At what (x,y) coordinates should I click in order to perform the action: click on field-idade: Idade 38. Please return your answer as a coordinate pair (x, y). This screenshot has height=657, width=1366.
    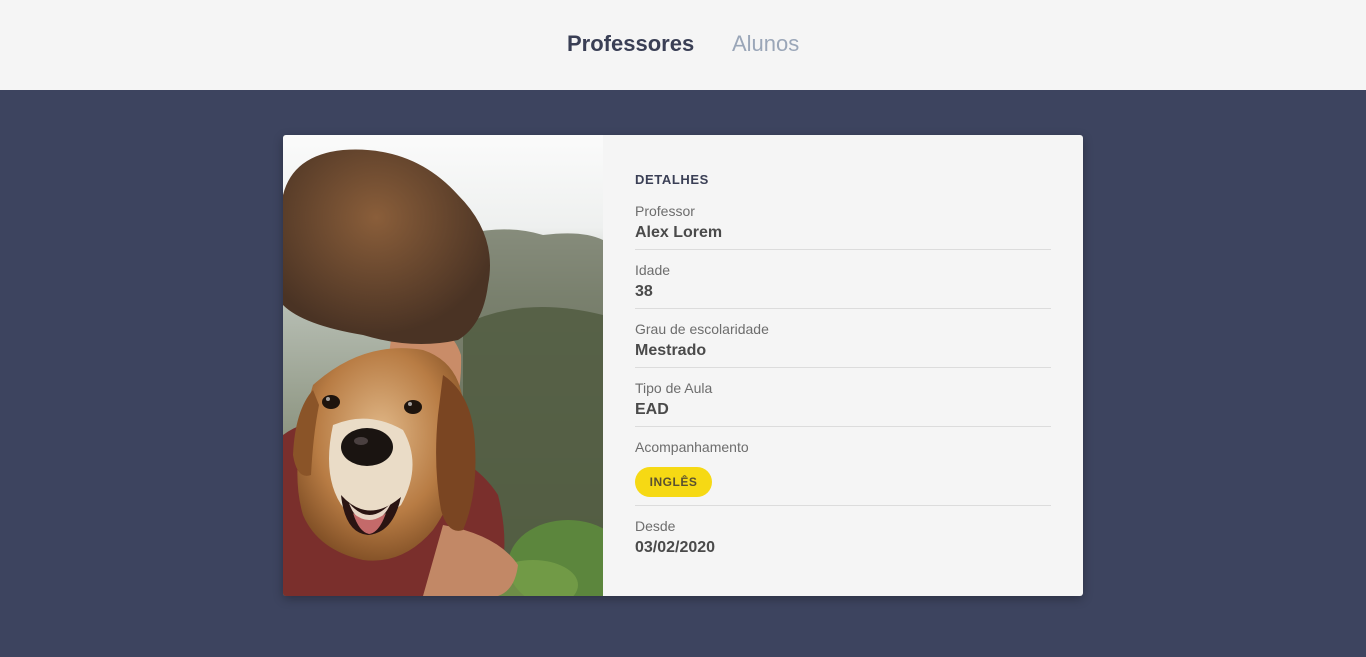
    Looking at the image, I should click on (843, 282).